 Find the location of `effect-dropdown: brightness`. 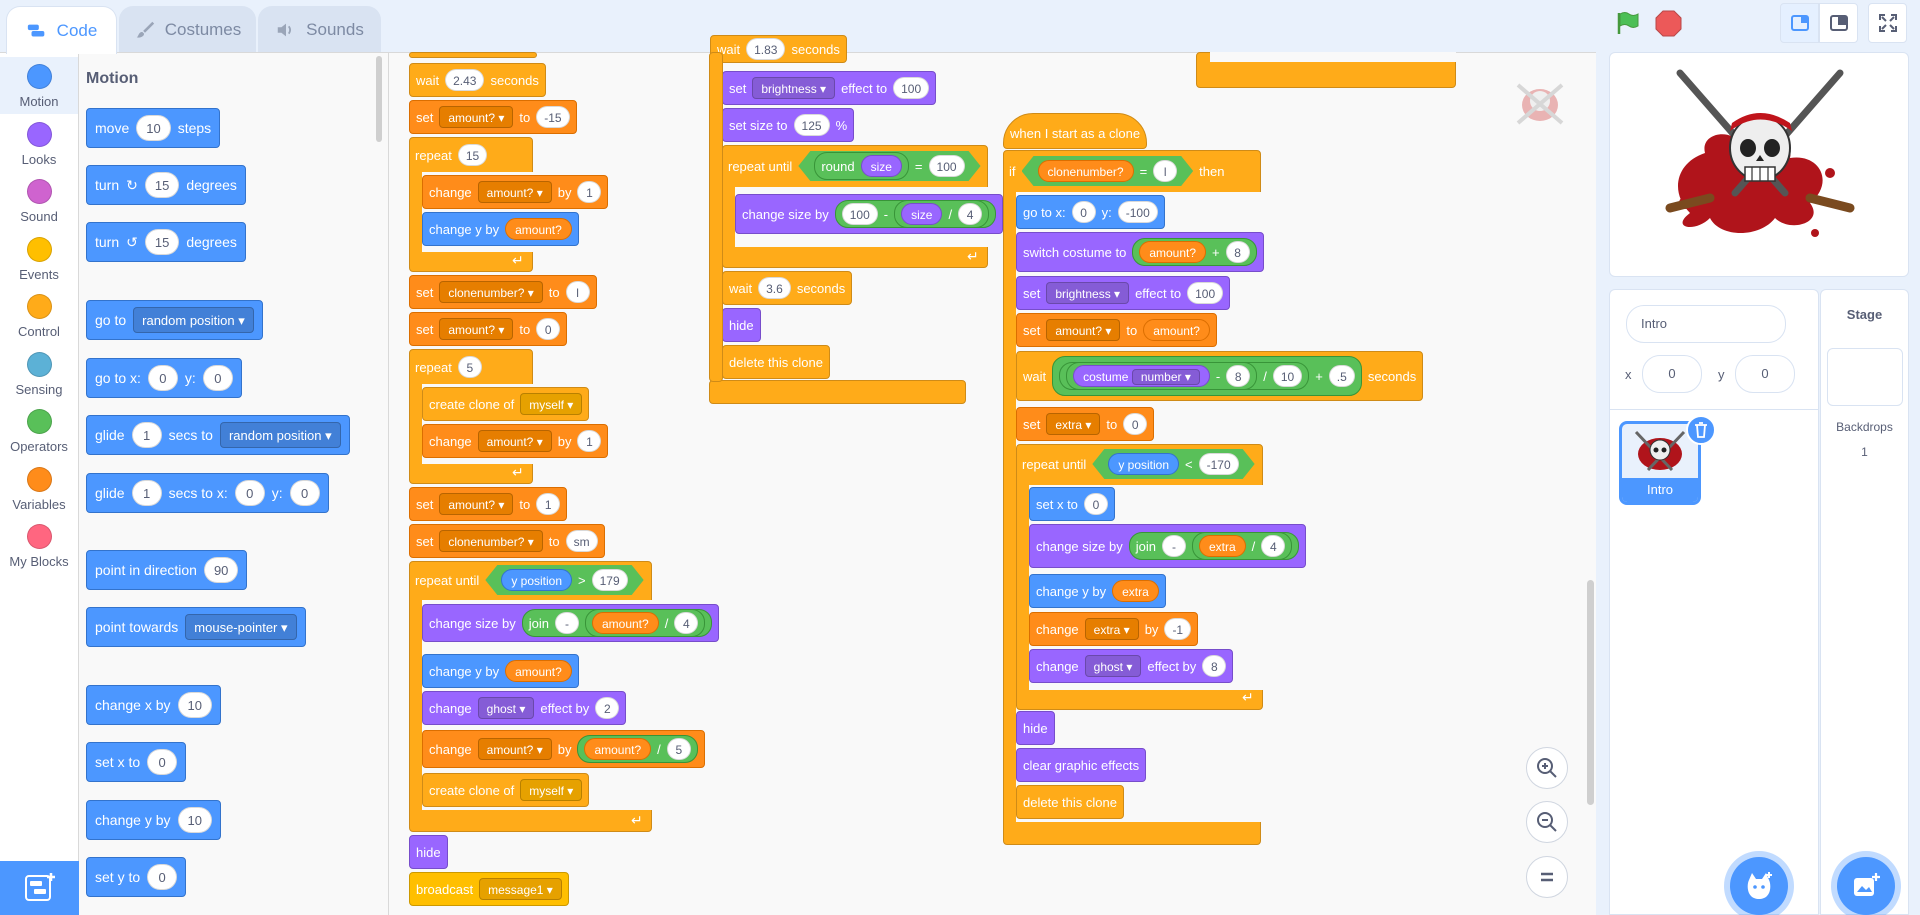

effect-dropdown: brightness is located at coordinates (1088, 293).